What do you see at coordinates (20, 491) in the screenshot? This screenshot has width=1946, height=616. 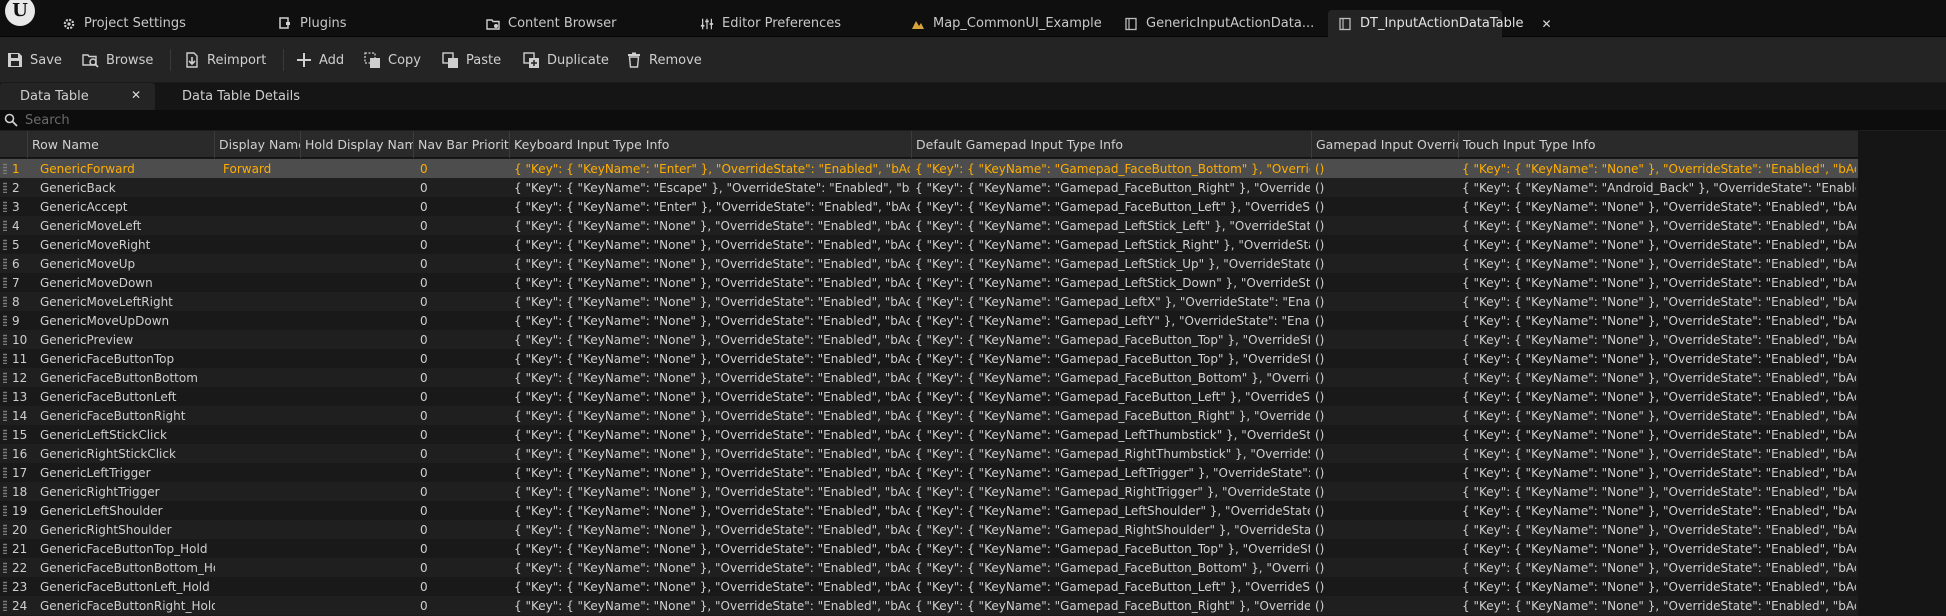 I see `row-number: 18` at bounding box center [20, 491].